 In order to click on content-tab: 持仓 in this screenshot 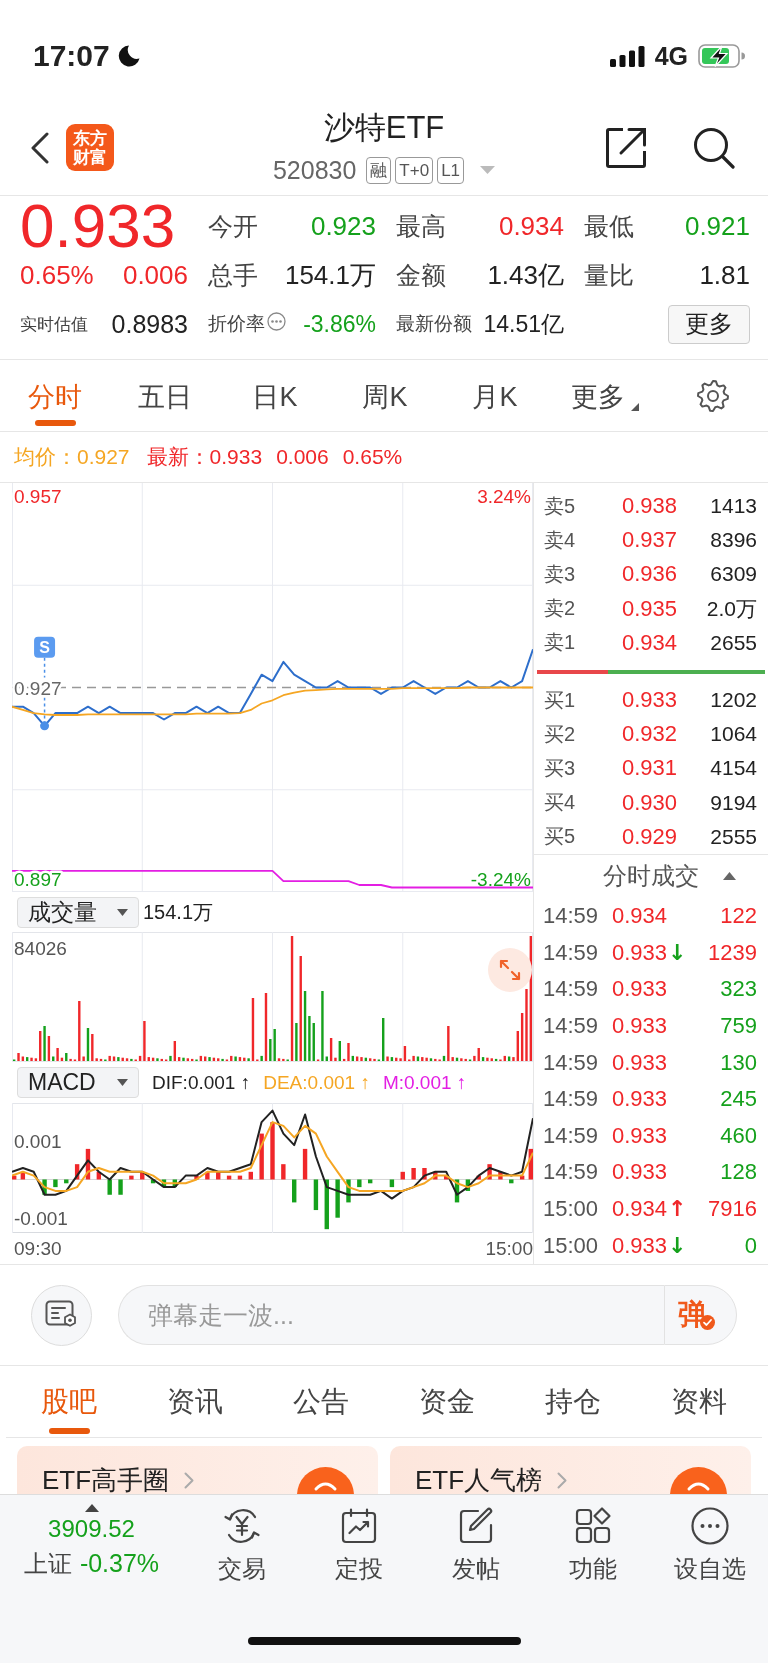, I will do `click(573, 1401)`.